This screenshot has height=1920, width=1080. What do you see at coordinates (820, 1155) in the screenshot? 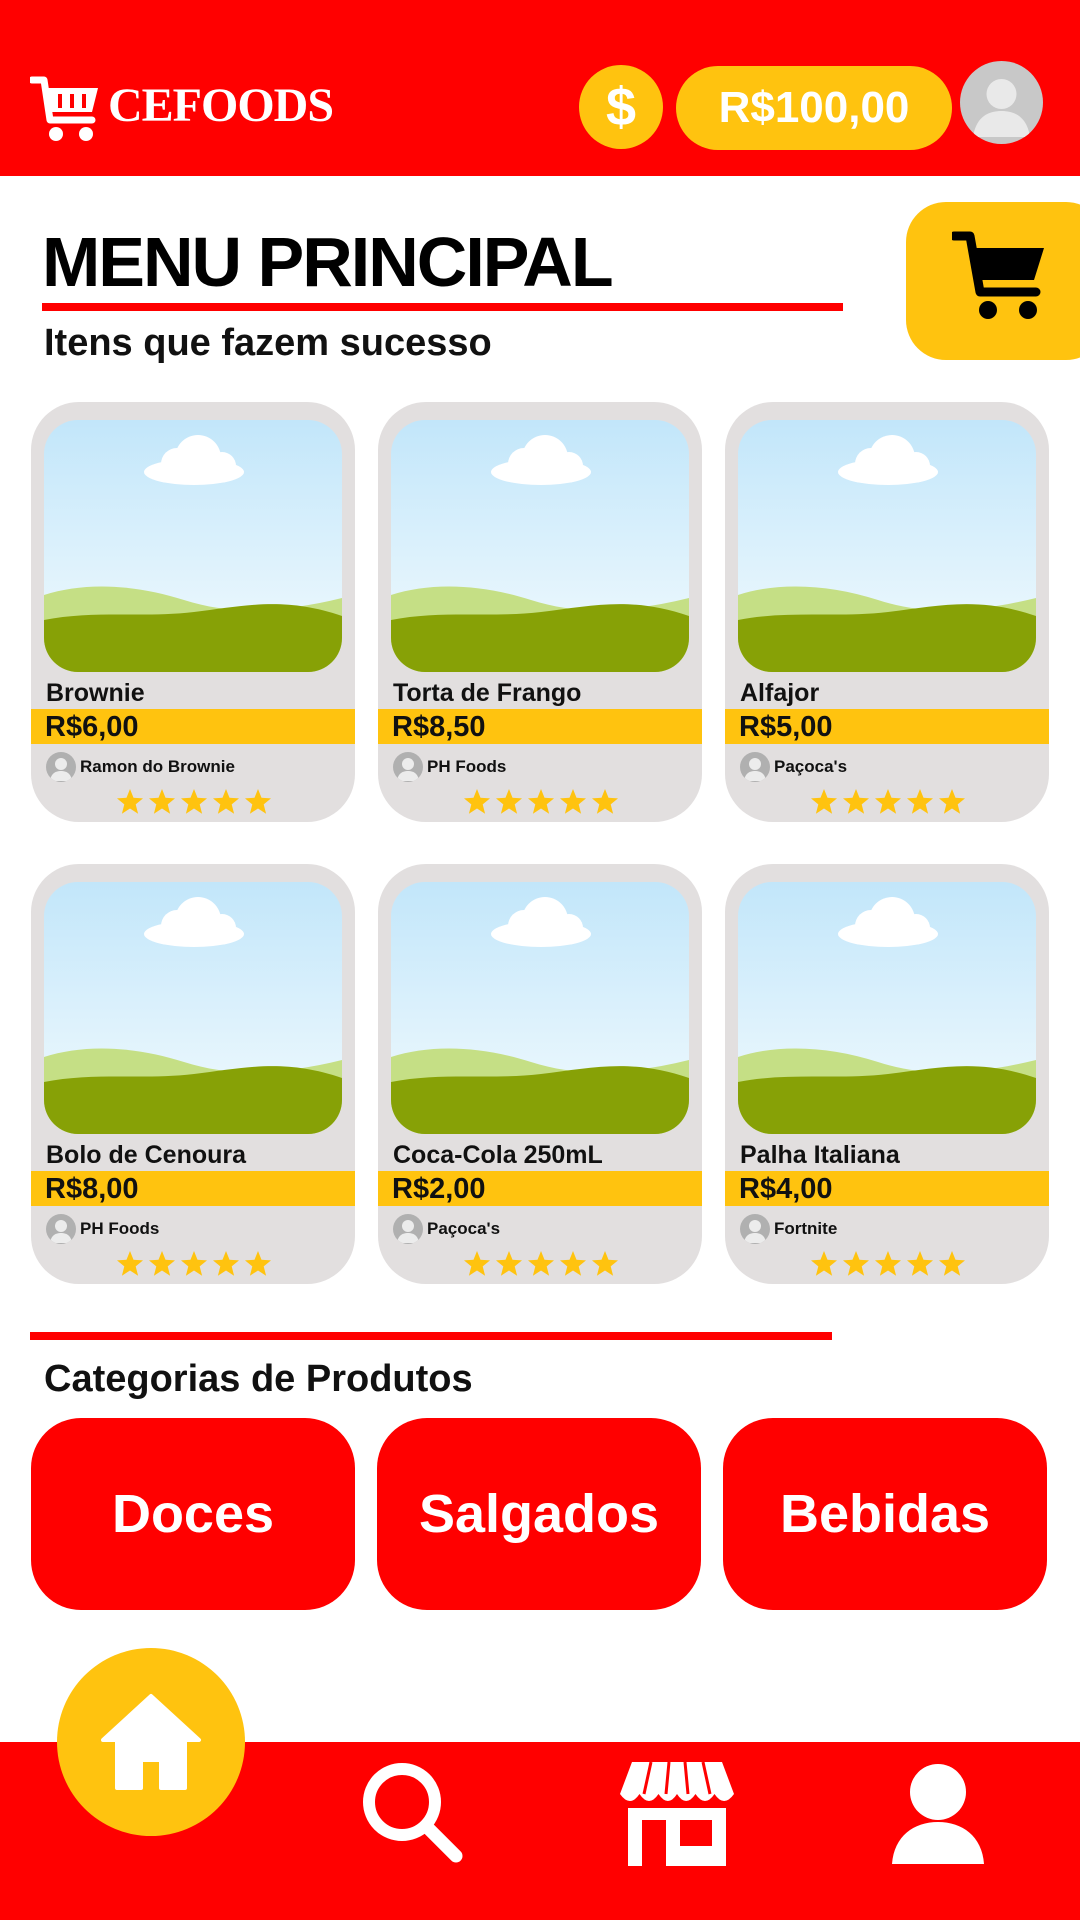
I see `product-name: Palha Italiana` at bounding box center [820, 1155].